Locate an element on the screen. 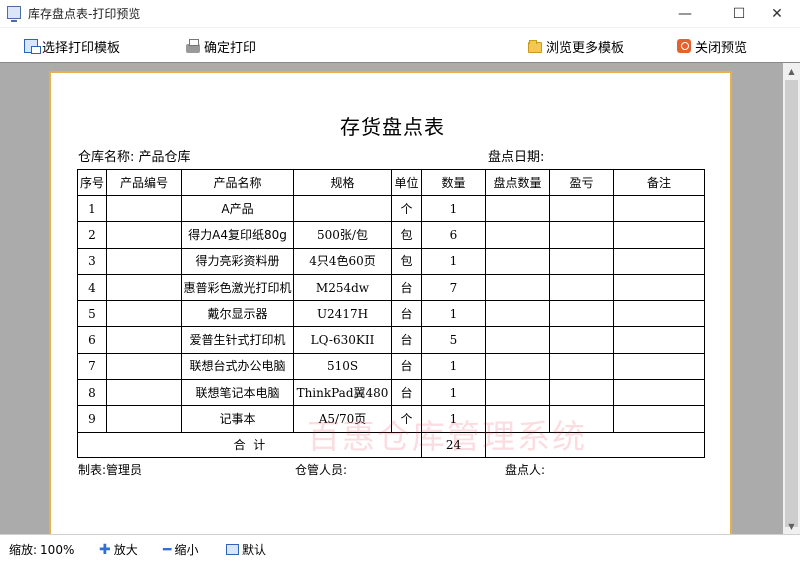 The width and height of the screenshot is (800, 563). cell-qty: 5 is located at coordinates (453, 340).